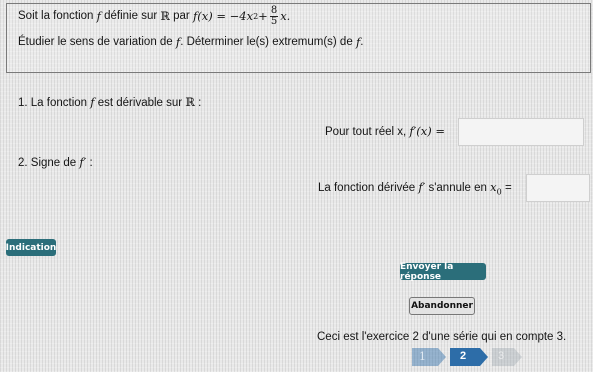 This screenshot has height=372, width=593. I want to click on formula-lhs: f(x) = −4x, so click(223, 16).